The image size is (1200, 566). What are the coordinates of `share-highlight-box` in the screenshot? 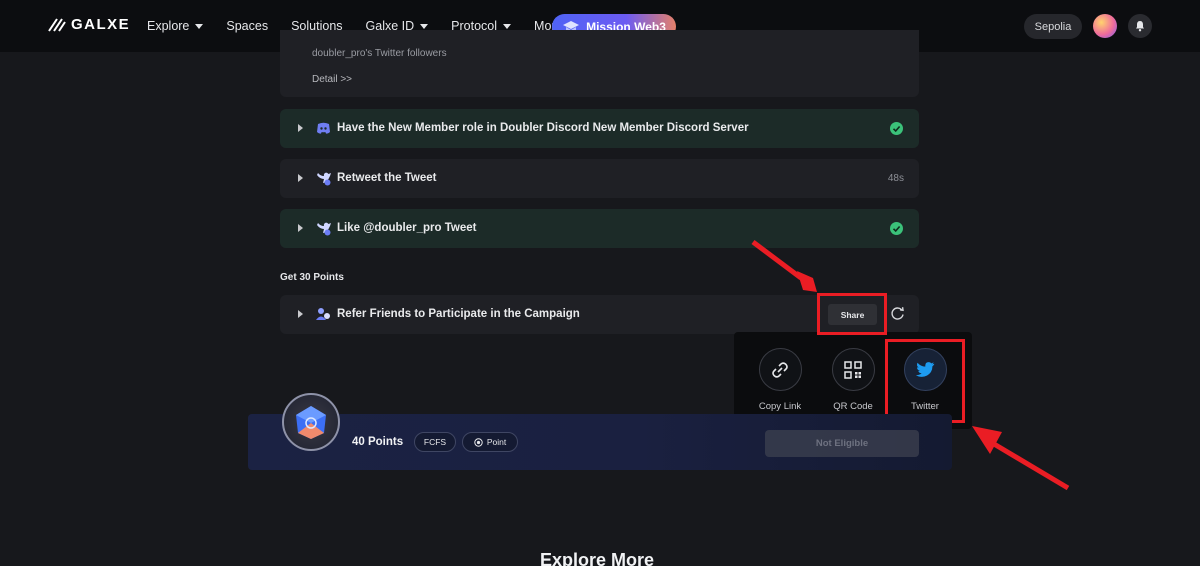 It's located at (852, 314).